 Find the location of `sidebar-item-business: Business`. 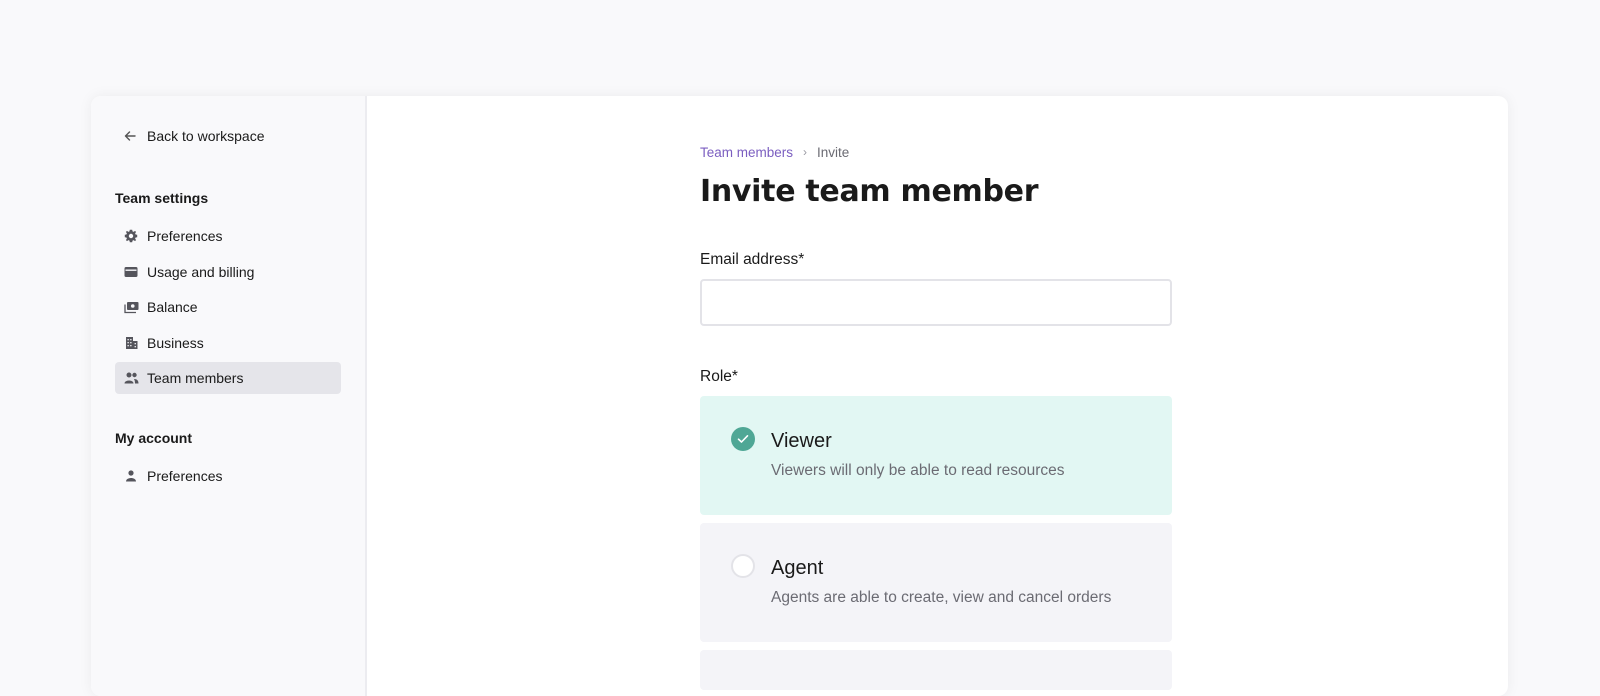

sidebar-item-business: Business is located at coordinates (228, 343).